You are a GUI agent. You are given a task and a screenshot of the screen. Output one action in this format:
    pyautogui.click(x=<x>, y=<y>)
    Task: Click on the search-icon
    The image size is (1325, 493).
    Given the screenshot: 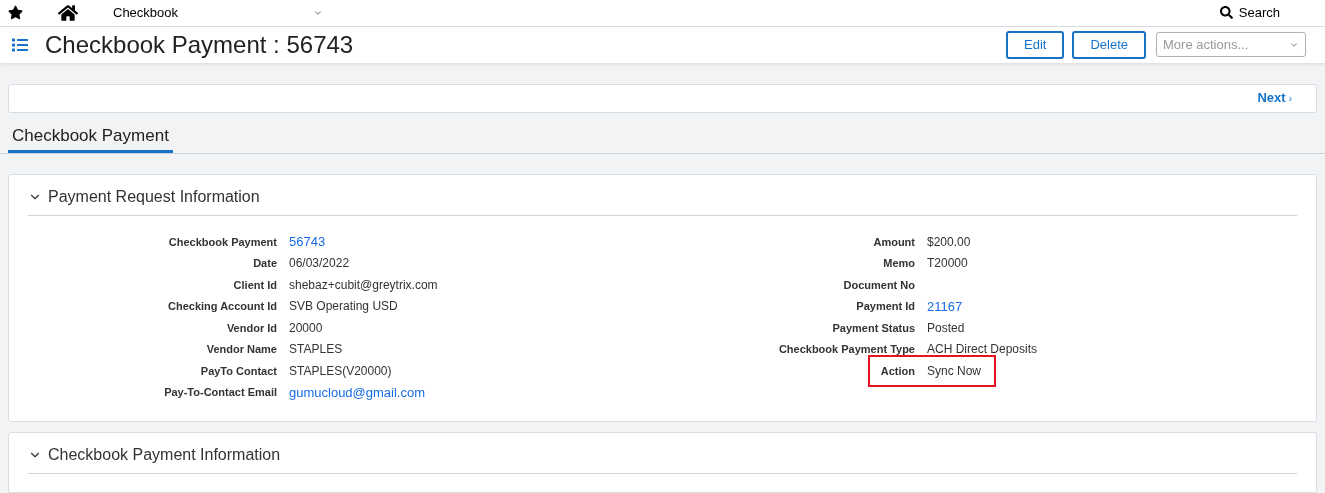 What is the action you would take?
    pyautogui.click(x=1226, y=13)
    